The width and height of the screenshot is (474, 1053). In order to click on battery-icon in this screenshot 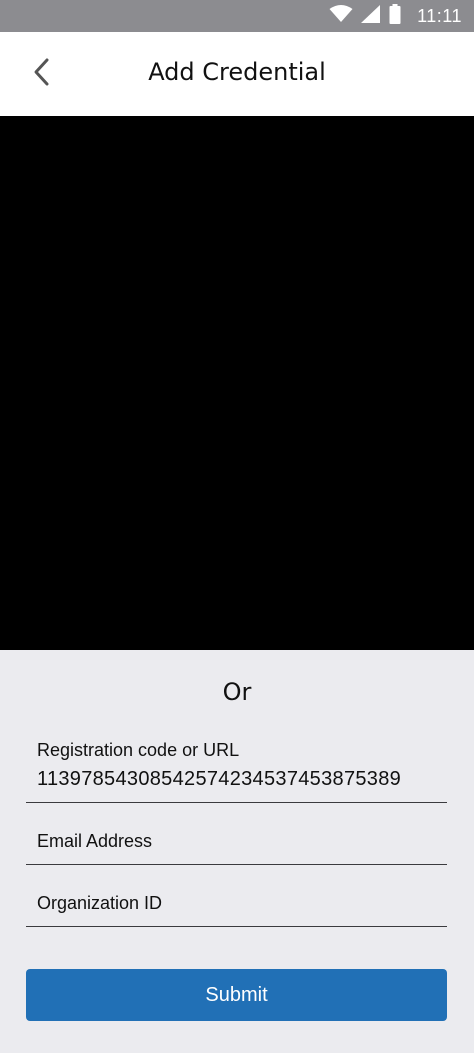, I will do `click(395, 16)`.